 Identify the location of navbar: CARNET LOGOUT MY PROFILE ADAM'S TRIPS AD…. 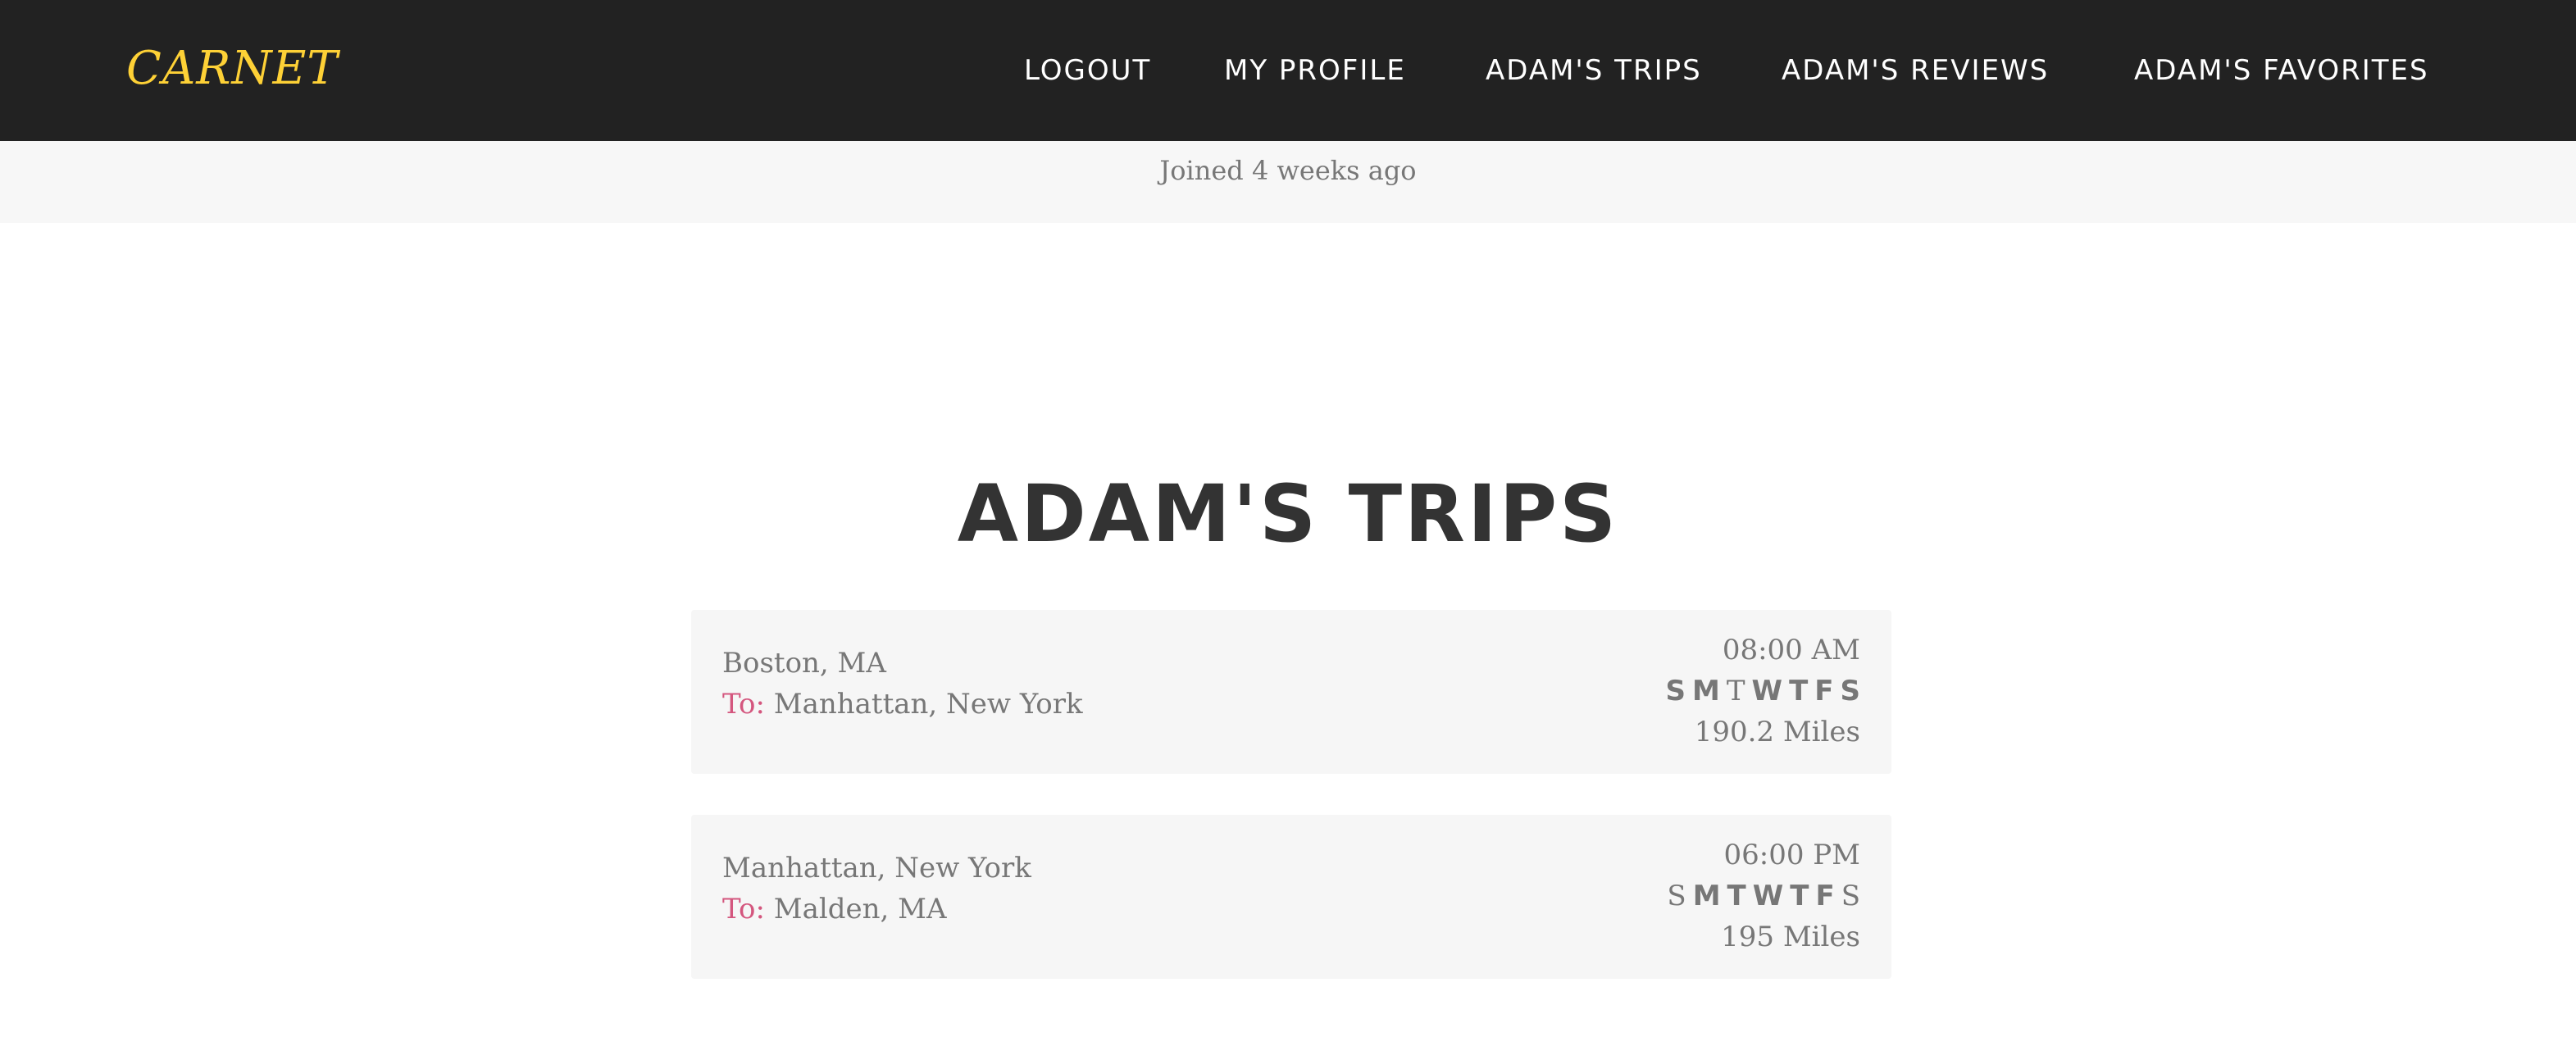
(1288, 70).